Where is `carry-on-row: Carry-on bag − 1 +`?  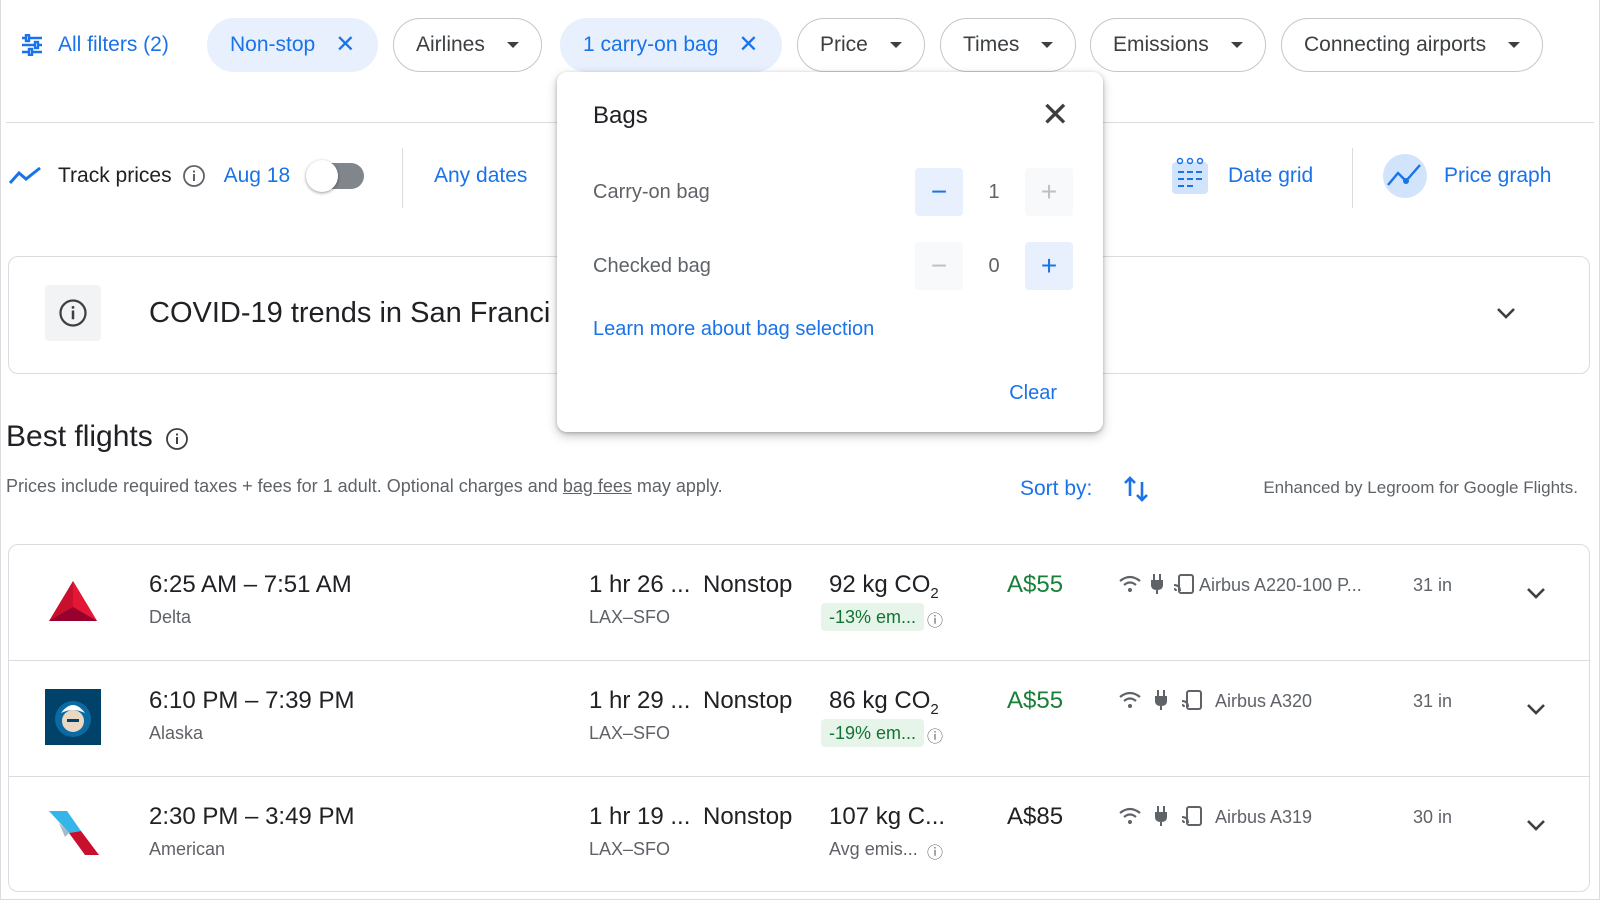 carry-on-row: Carry-on bag − 1 + is located at coordinates (833, 192).